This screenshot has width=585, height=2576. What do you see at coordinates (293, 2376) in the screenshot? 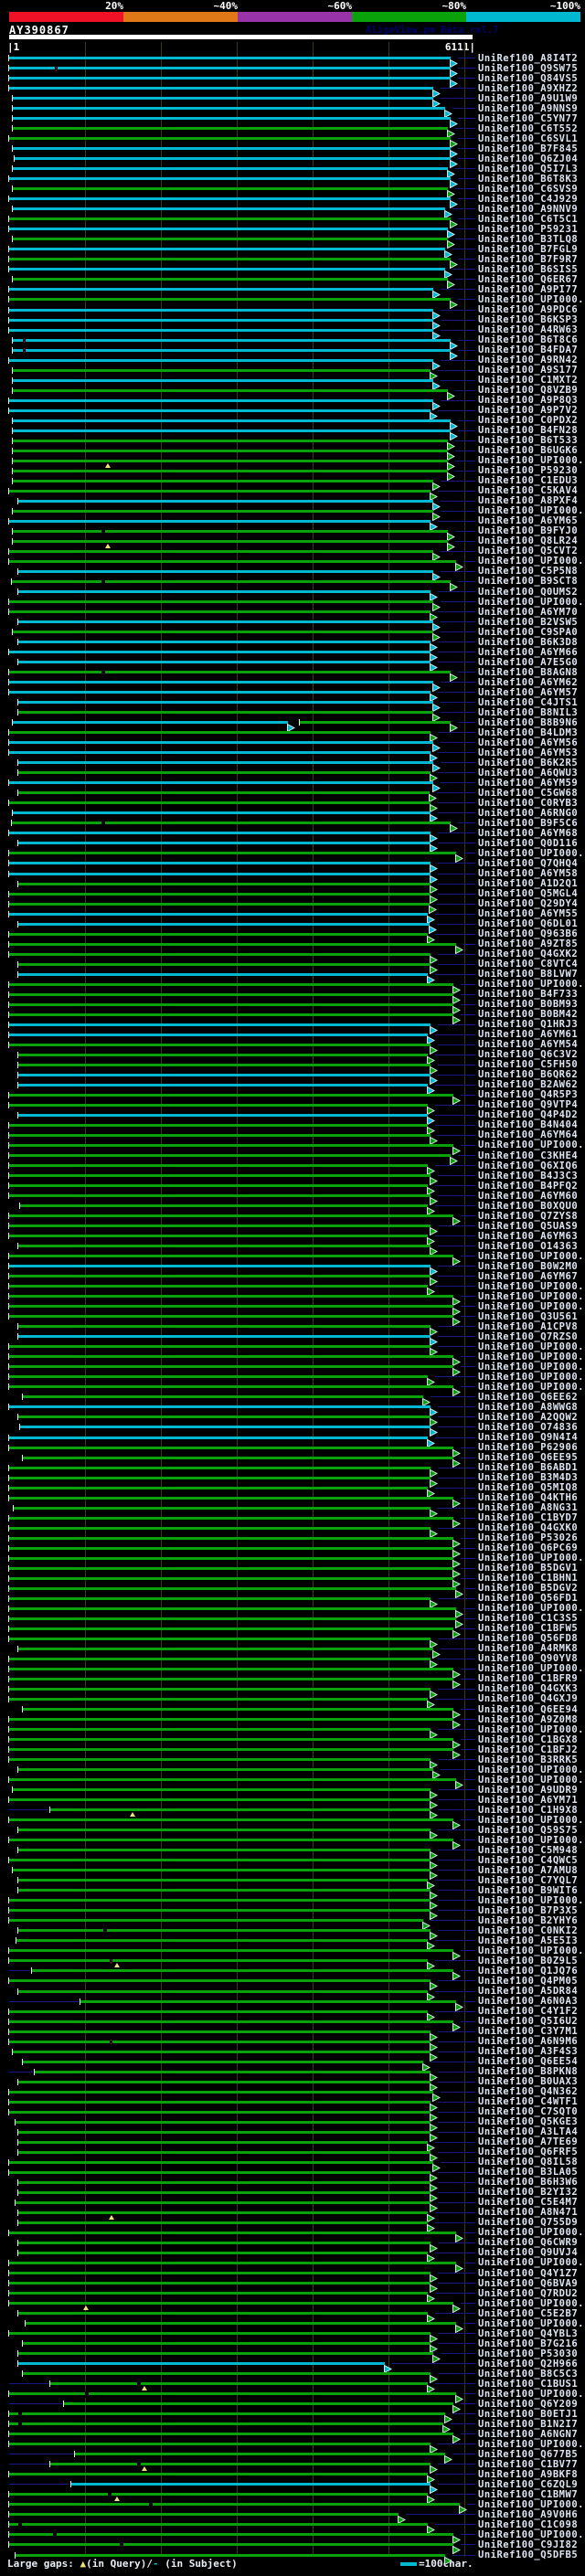
I see `alignment-row: UniRef100_B8C5C3` at bounding box center [293, 2376].